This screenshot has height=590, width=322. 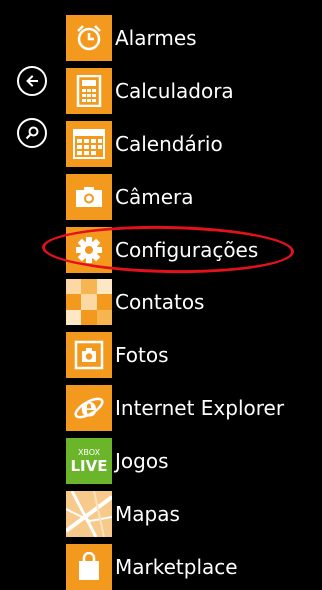 What do you see at coordinates (176, 567) in the screenshot?
I see `app-label: Marketplace` at bounding box center [176, 567].